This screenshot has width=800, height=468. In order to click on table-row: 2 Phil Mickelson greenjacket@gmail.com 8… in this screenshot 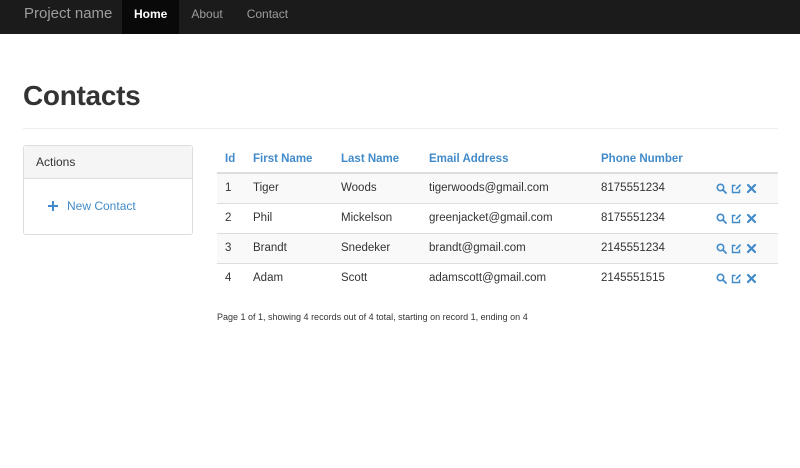, I will do `click(497, 217)`.